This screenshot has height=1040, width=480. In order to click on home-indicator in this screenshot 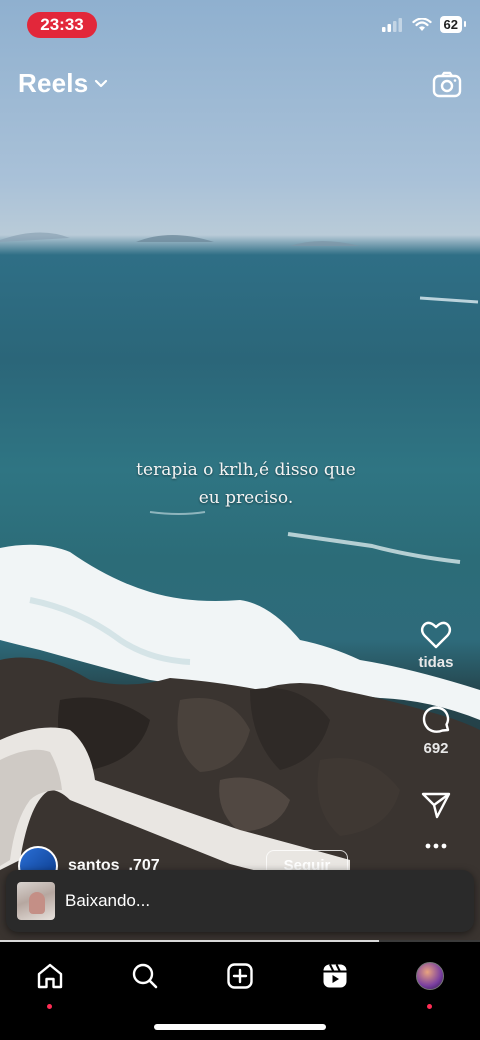, I will do `click(240, 1027)`.